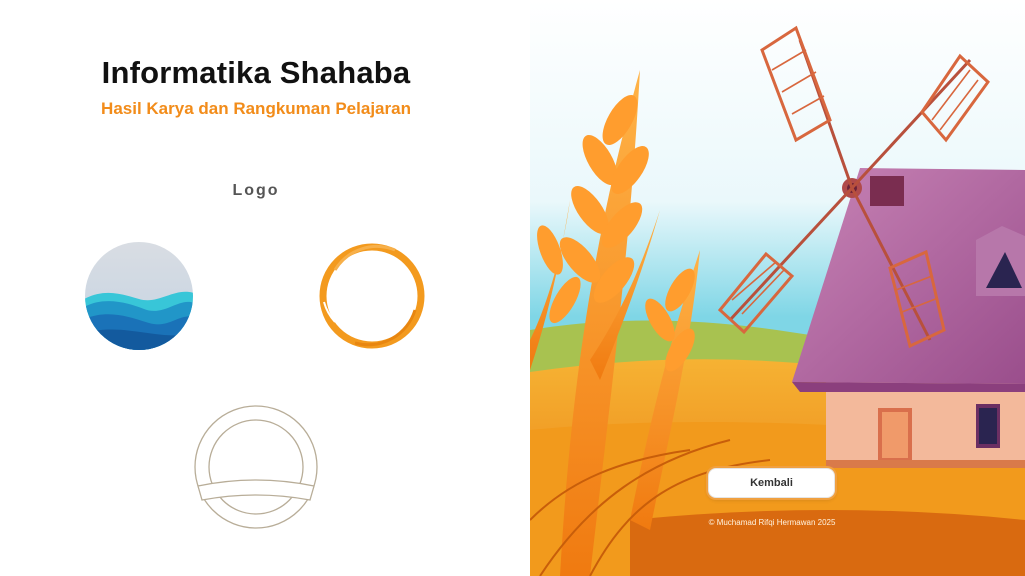 This screenshot has height=576, width=1025. Describe the element at coordinates (372, 296) in the screenshot. I see `brush-ring-logo-icon` at that location.